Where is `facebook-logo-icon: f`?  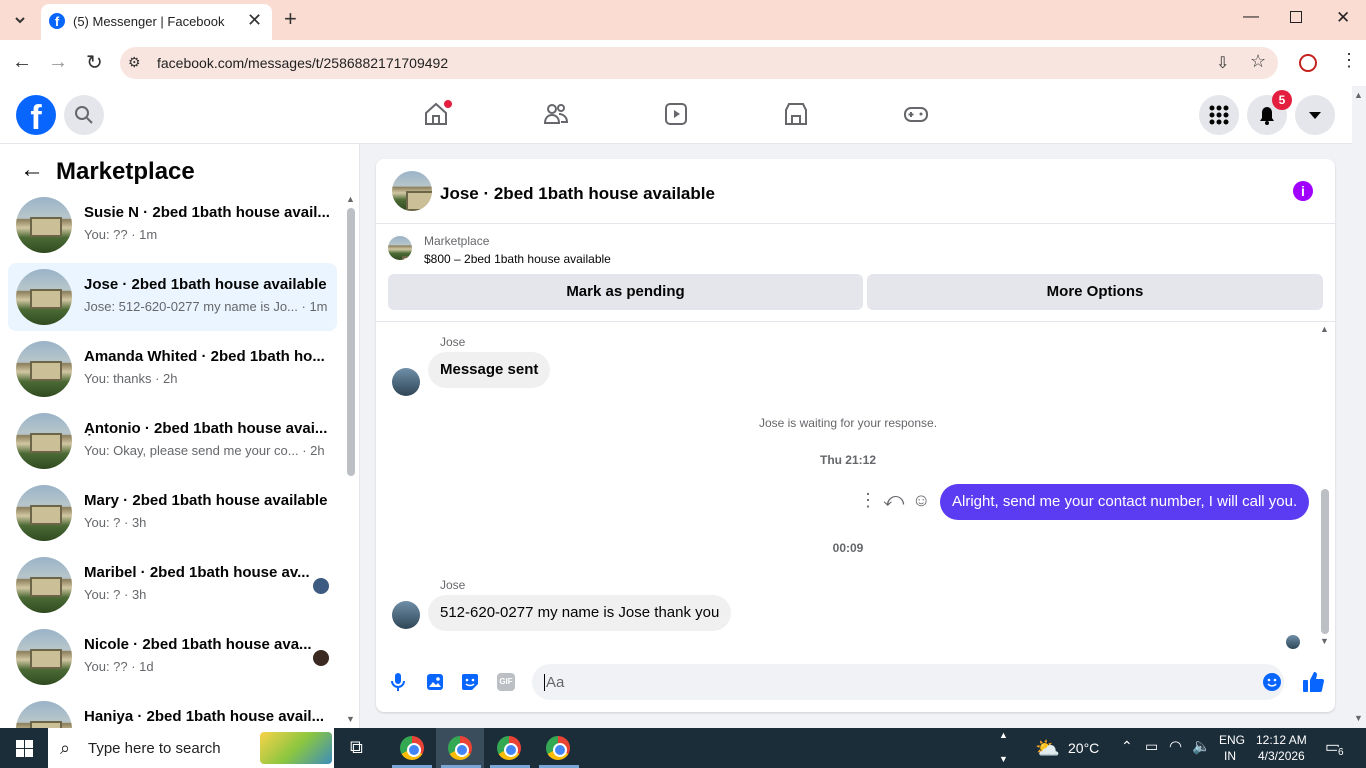
facebook-logo-icon: f is located at coordinates (36, 116).